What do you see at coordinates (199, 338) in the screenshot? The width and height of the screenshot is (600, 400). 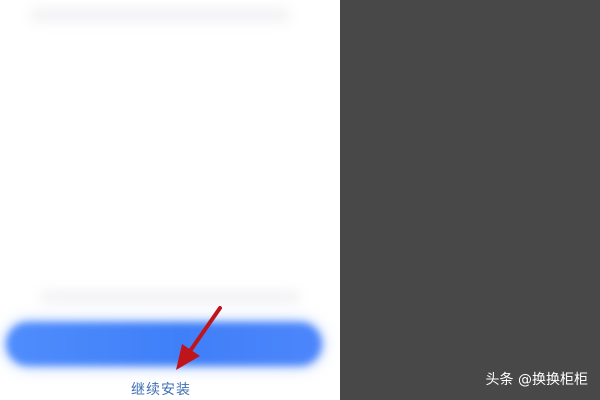 I see `red-arrow-annotation-icon` at bounding box center [199, 338].